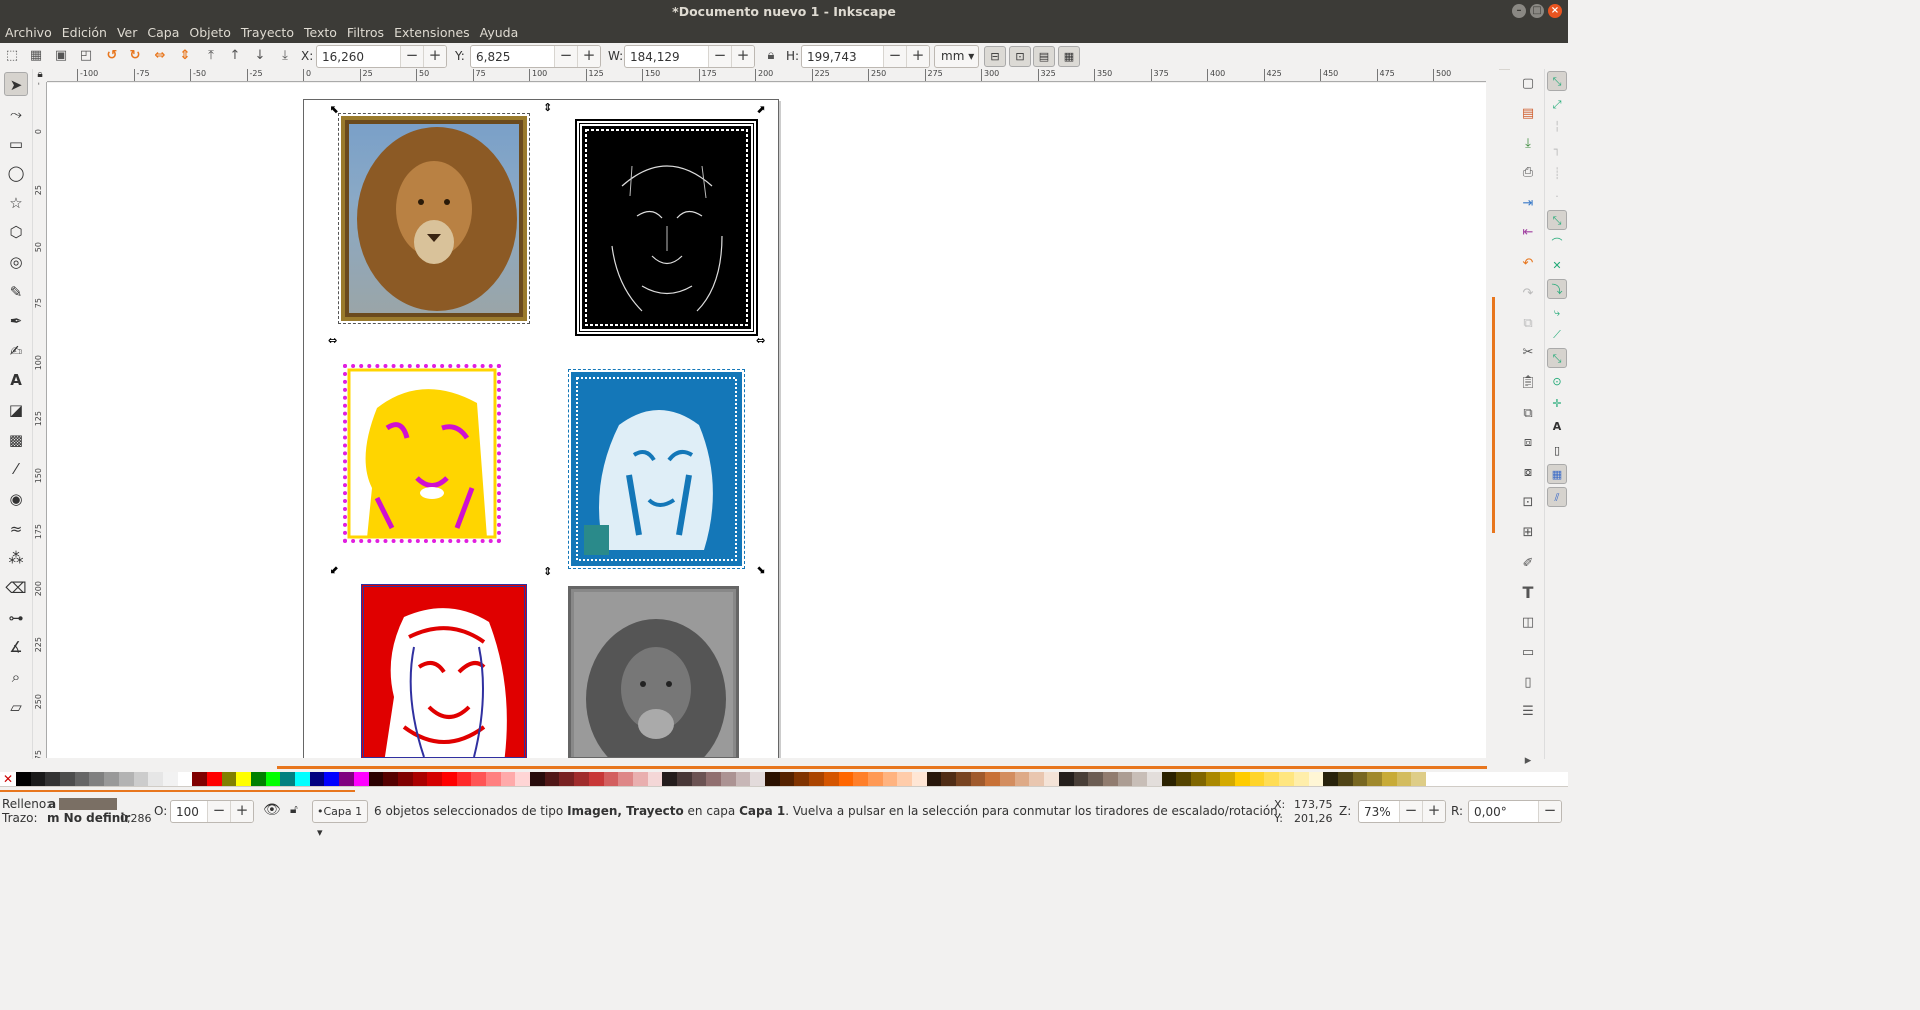 The height and width of the screenshot is (1010, 1920). Describe the element at coordinates (1528, 593) in the screenshot. I see `text-font-icon: T` at that location.